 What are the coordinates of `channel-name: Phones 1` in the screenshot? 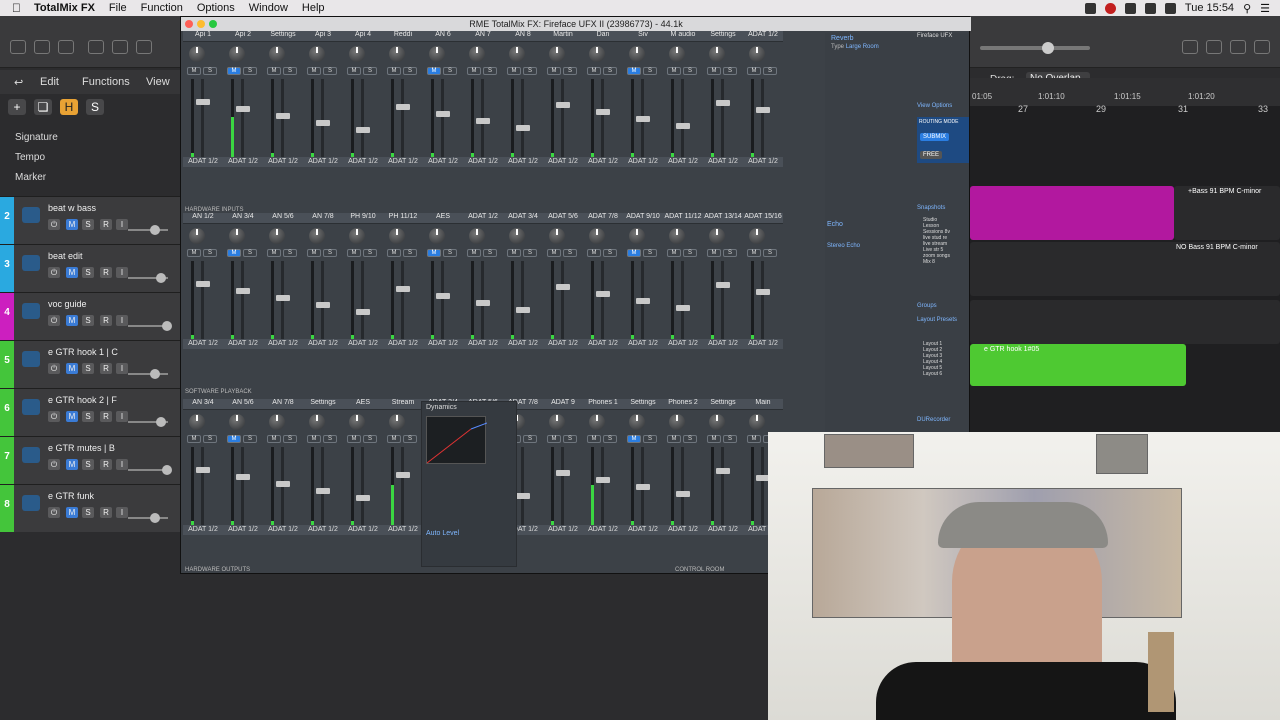 It's located at (603, 404).